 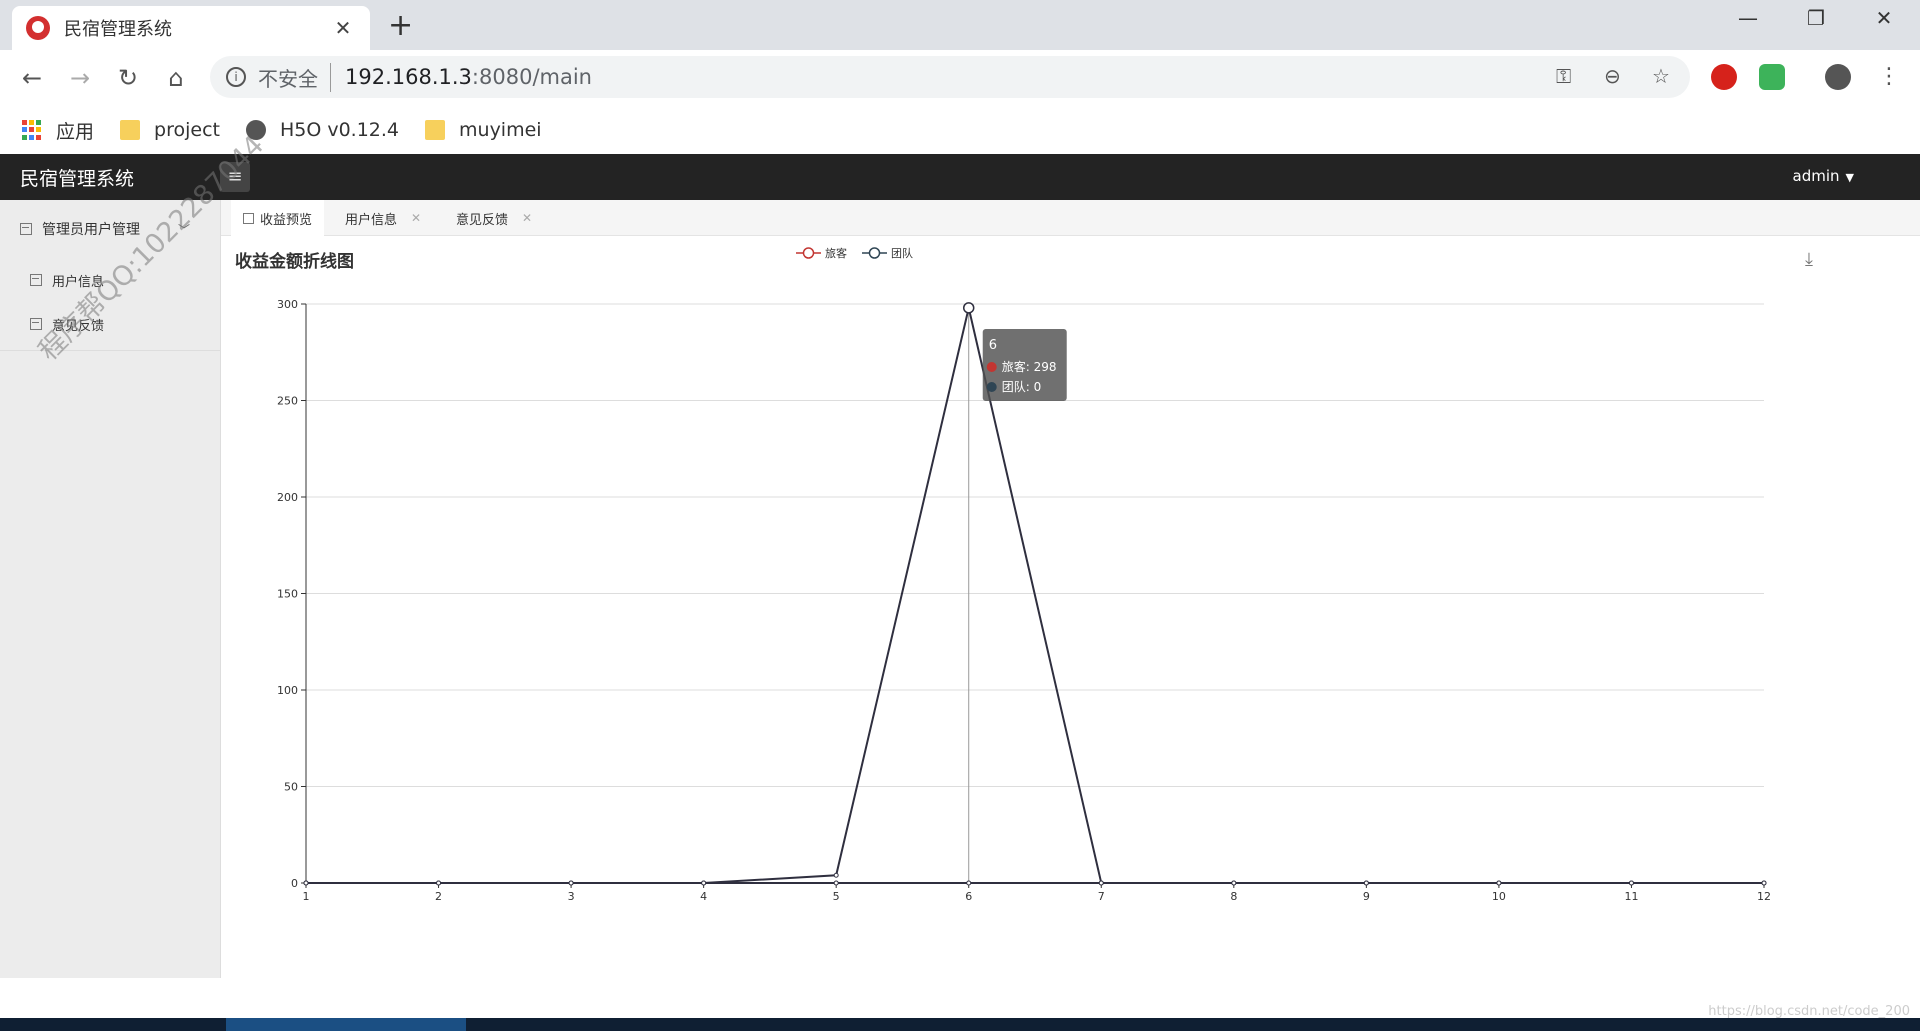 What do you see at coordinates (118, 29) in the screenshot?
I see `tab-title: 民宿管理系统` at bounding box center [118, 29].